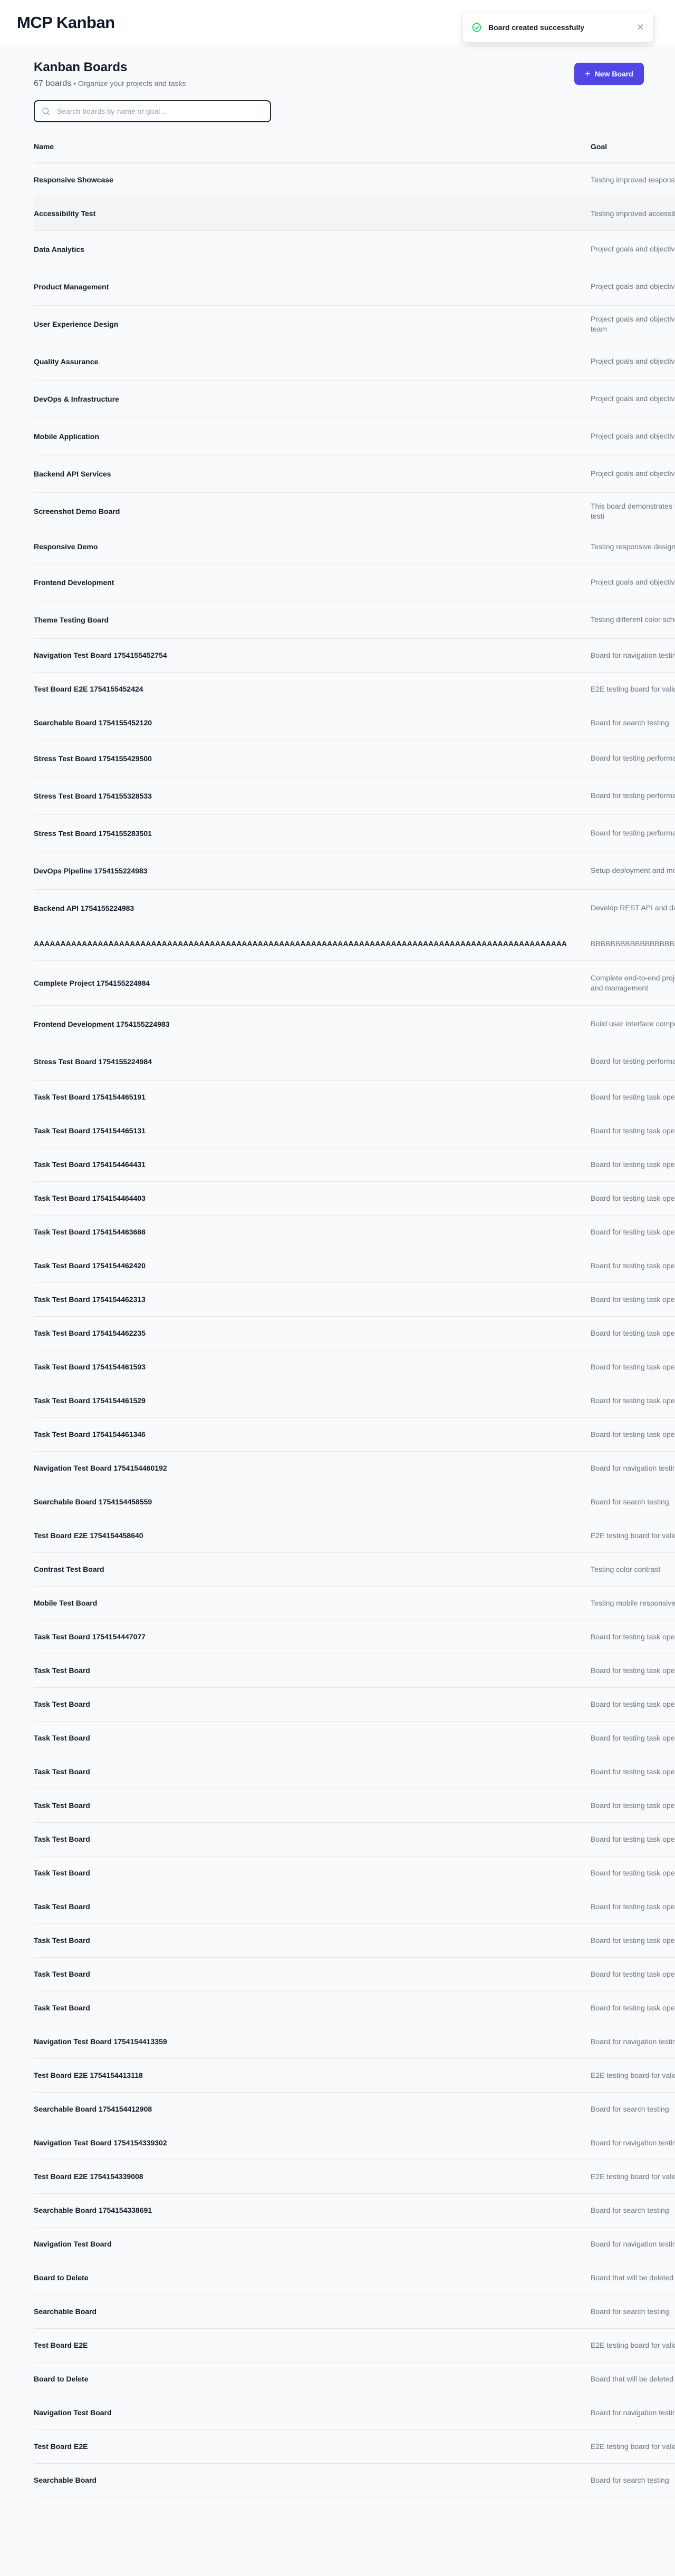 The image size is (675, 2576). I want to click on board-name-cell: Task Test Board, so click(62, 1906).